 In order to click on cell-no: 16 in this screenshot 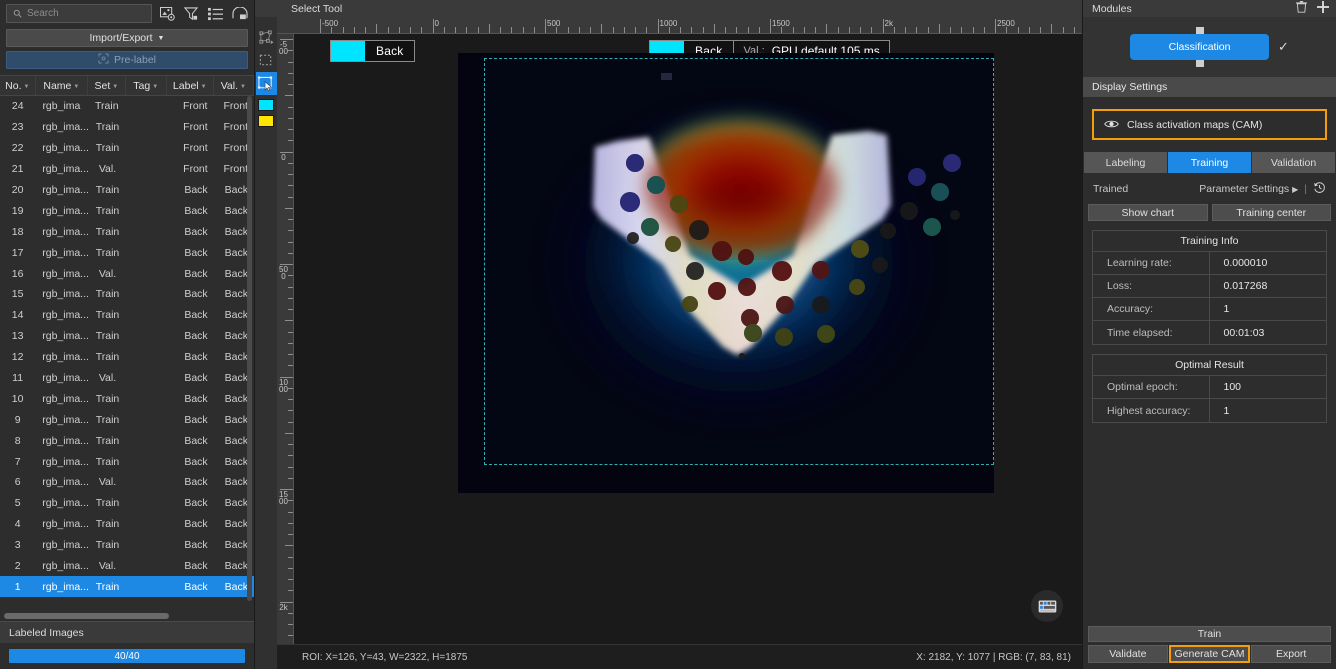, I will do `click(17, 273)`.